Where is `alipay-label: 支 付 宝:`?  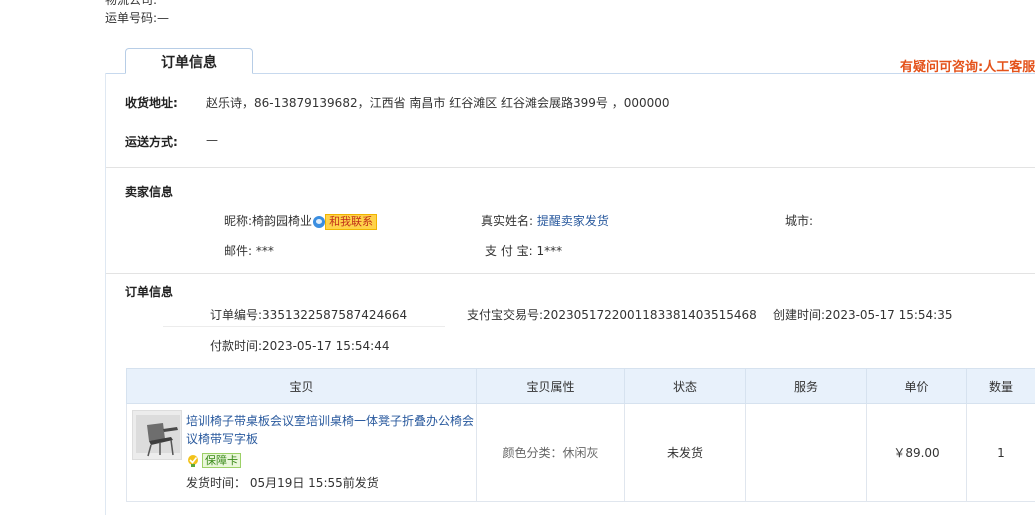
alipay-label: 支 付 宝: is located at coordinates (509, 251).